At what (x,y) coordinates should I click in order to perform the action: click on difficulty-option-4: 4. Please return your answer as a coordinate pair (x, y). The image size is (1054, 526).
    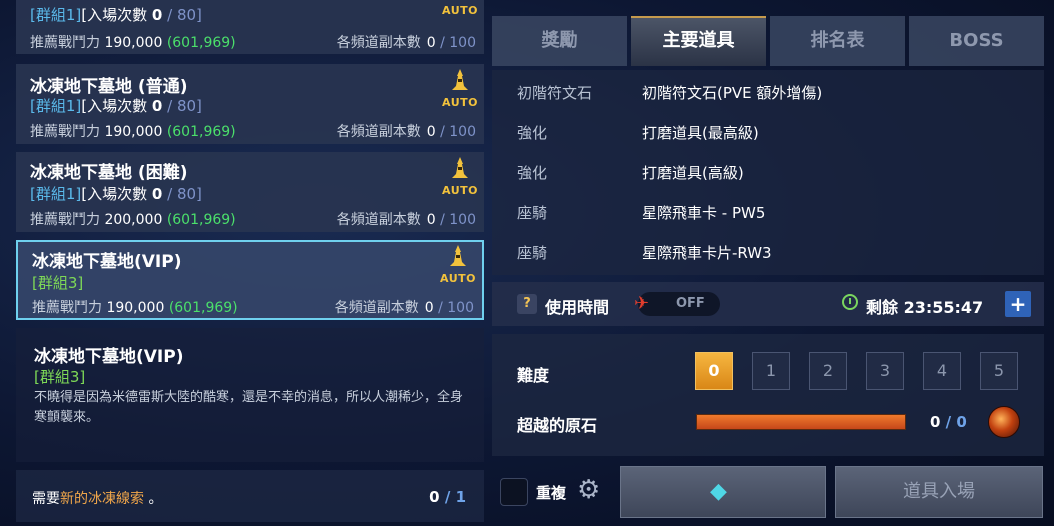
    Looking at the image, I should click on (942, 371).